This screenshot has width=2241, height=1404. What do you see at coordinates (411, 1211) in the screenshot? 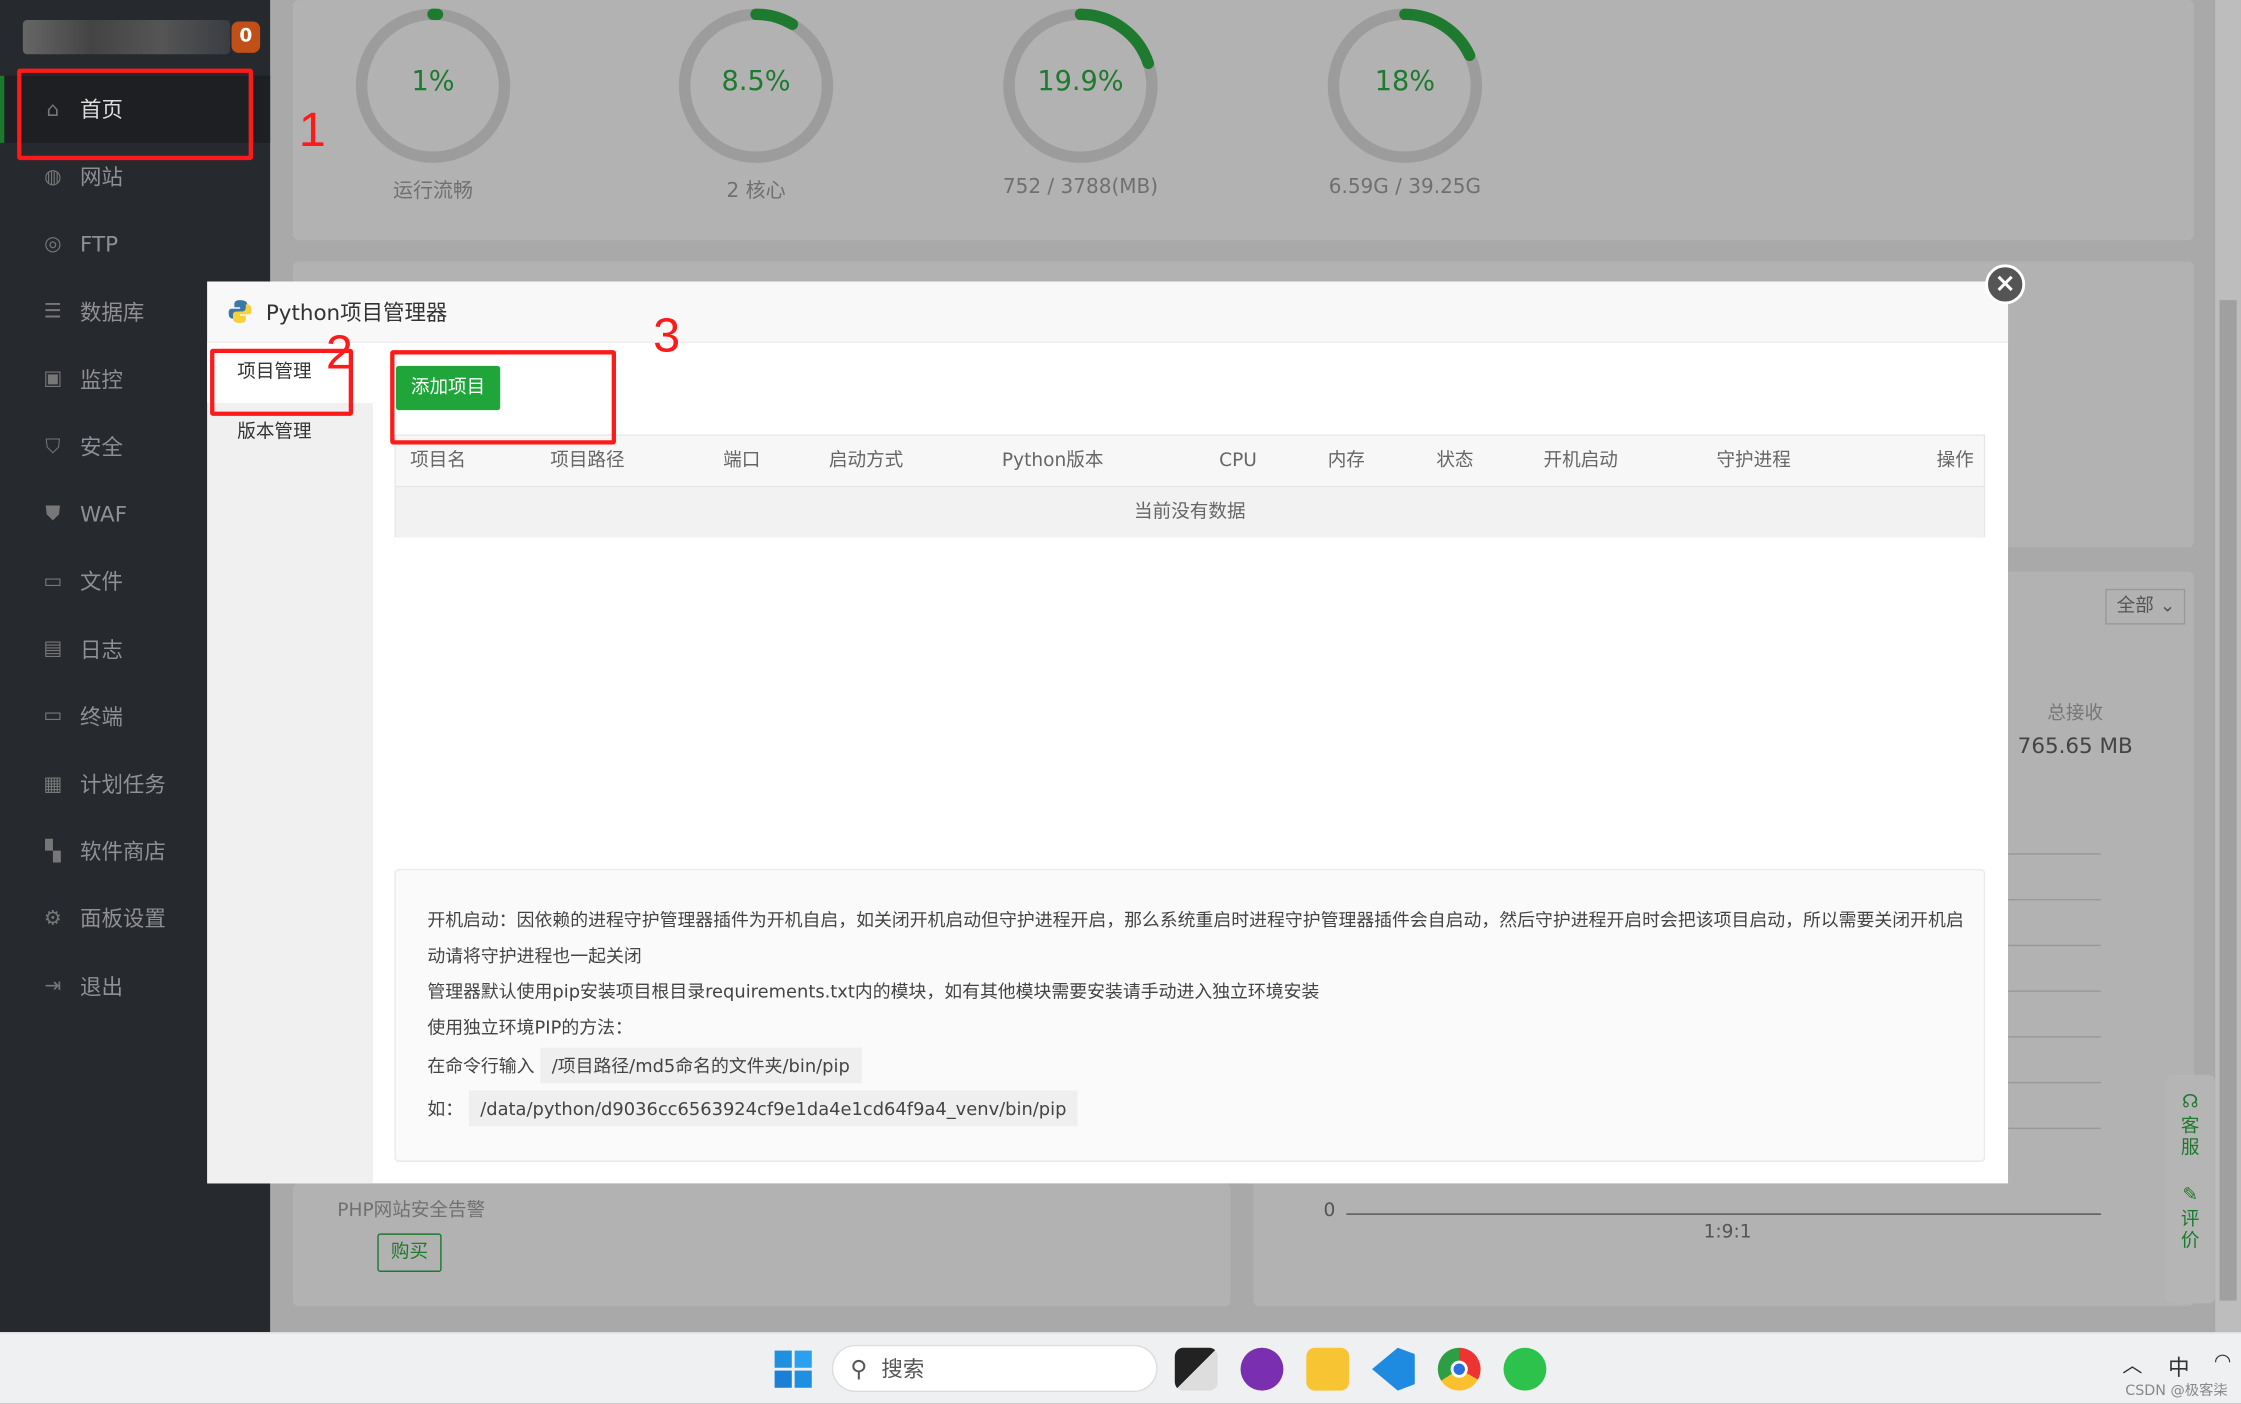
I see `php-alert-label: PHP网站安全告警` at bounding box center [411, 1211].